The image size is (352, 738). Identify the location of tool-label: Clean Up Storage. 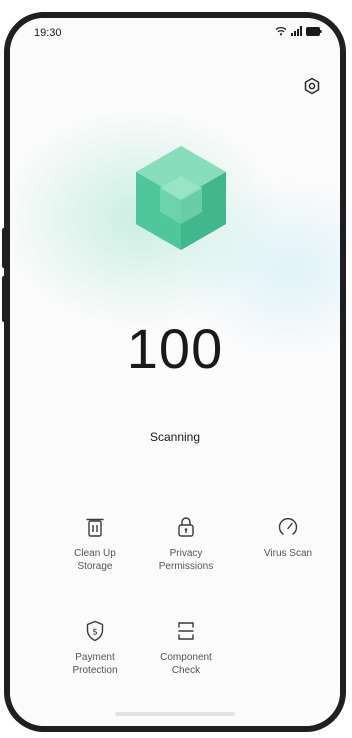
(95, 560).